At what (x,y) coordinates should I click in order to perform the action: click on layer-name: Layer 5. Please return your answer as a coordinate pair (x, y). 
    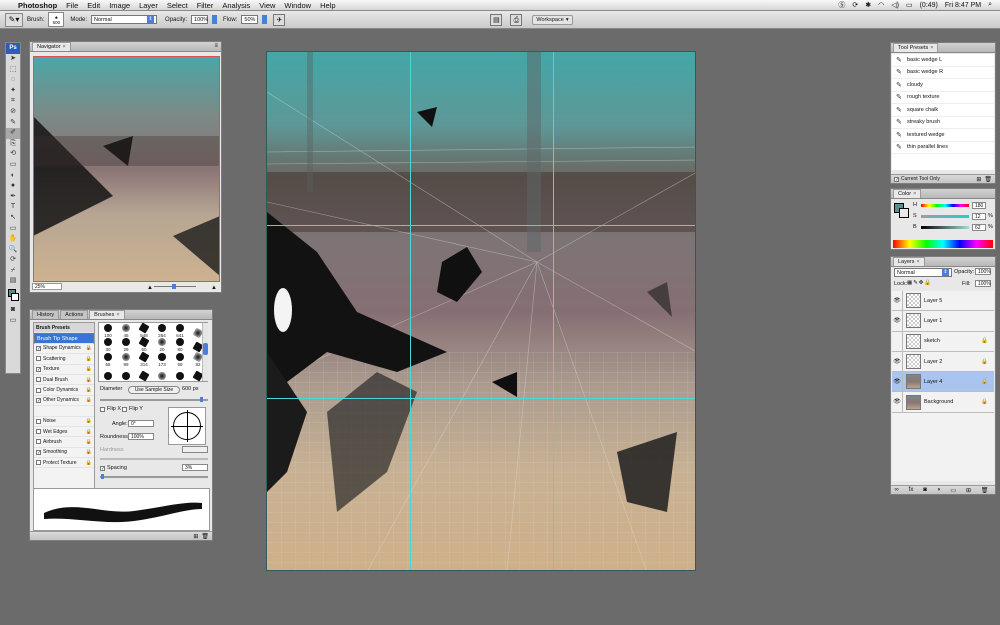
    Looking at the image, I should click on (959, 301).